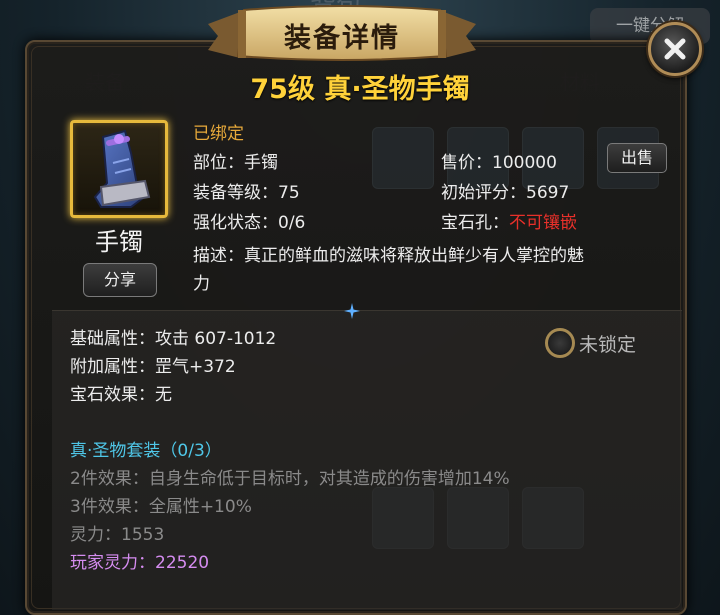  What do you see at coordinates (235, 163) in the screenshot?
I see `slot-text: 部位：手镯` at bounding box center [235, 163].